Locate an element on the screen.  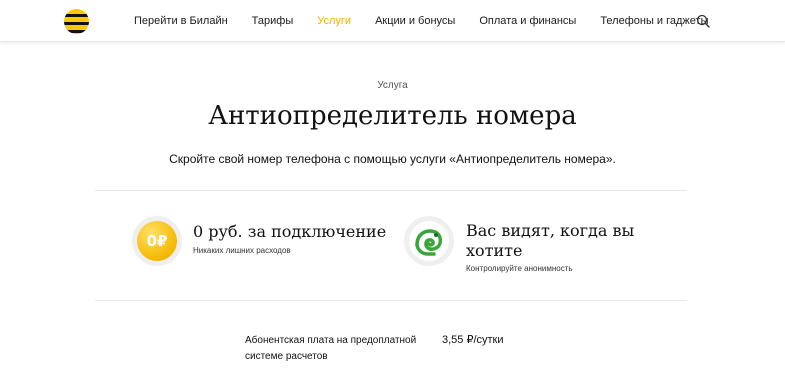
nav-item-payment: Оплата и финансы is located at coordinates (527, 21).